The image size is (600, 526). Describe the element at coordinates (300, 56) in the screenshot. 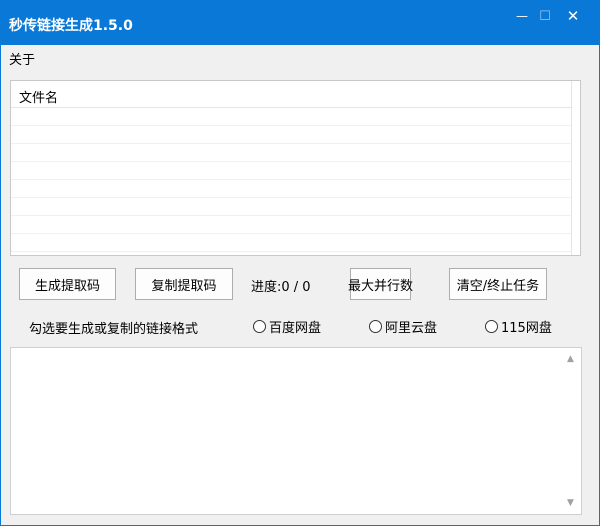

I see `menu-bar: 关于` at that location.